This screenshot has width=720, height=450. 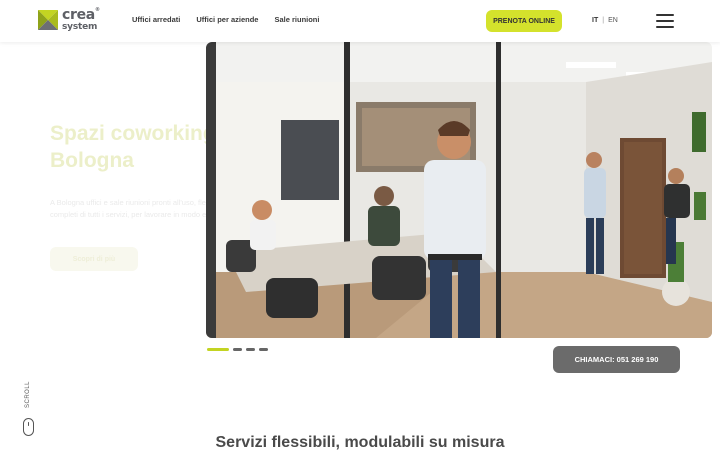 I want to click on hero-cta-button: Scopri di più, so click(x=94, y=259).